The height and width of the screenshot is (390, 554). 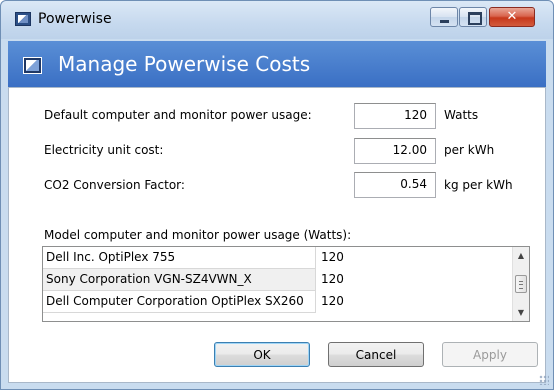 What do you see at coordinates (469, 150) in the screenshot?
I see `electricity-cost-unit: per kWh` at bounding box center [469, 150].